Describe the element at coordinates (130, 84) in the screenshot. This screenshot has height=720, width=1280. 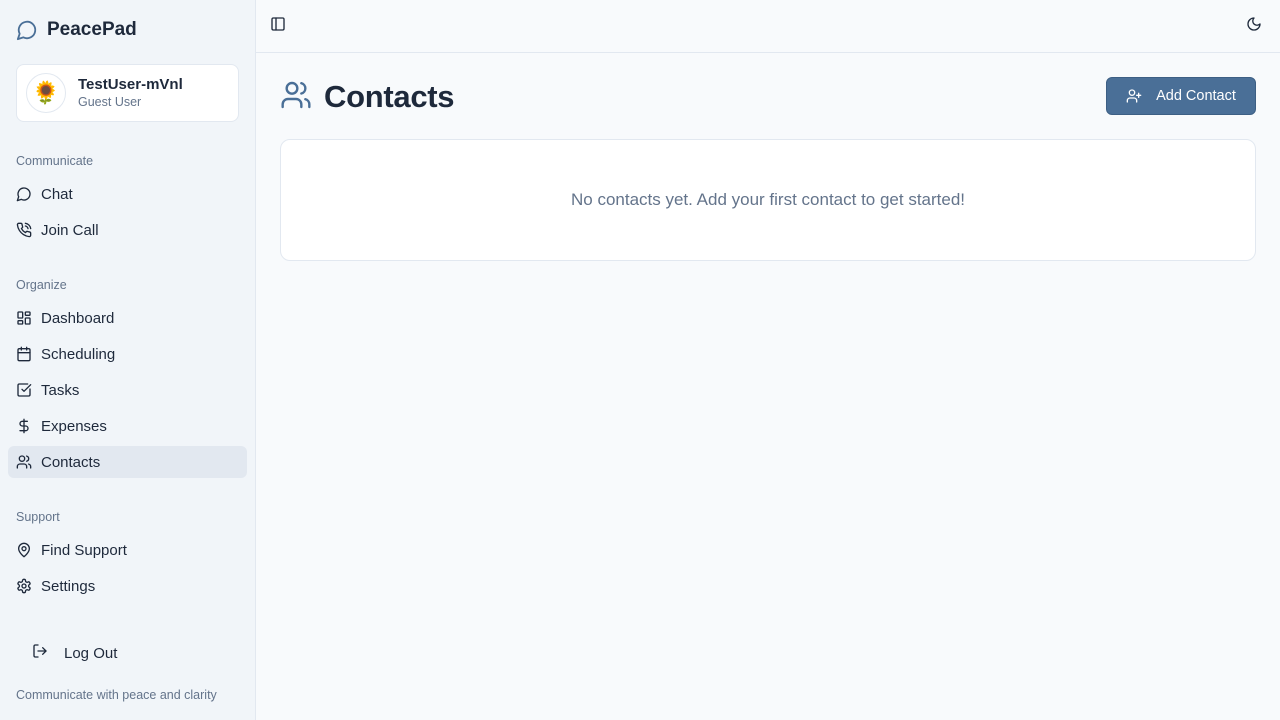
I see `user-name: TestUser-mVnl` at that location.